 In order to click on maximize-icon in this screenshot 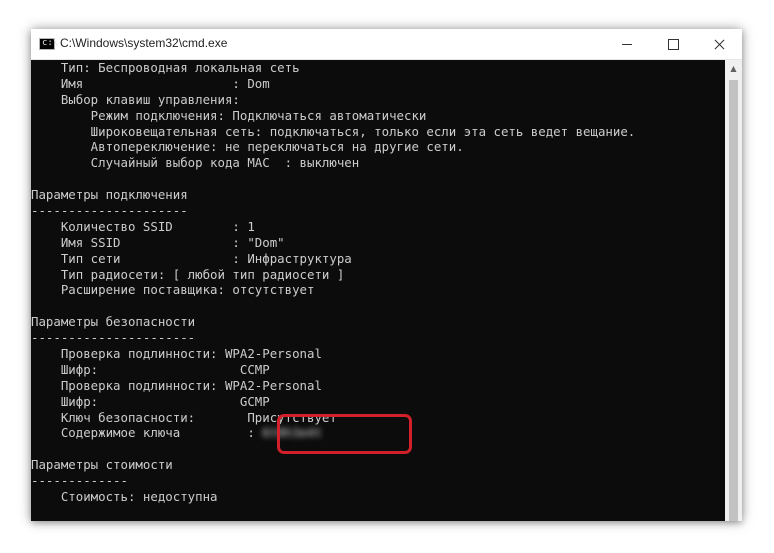, I will do `click(673, 44)`.